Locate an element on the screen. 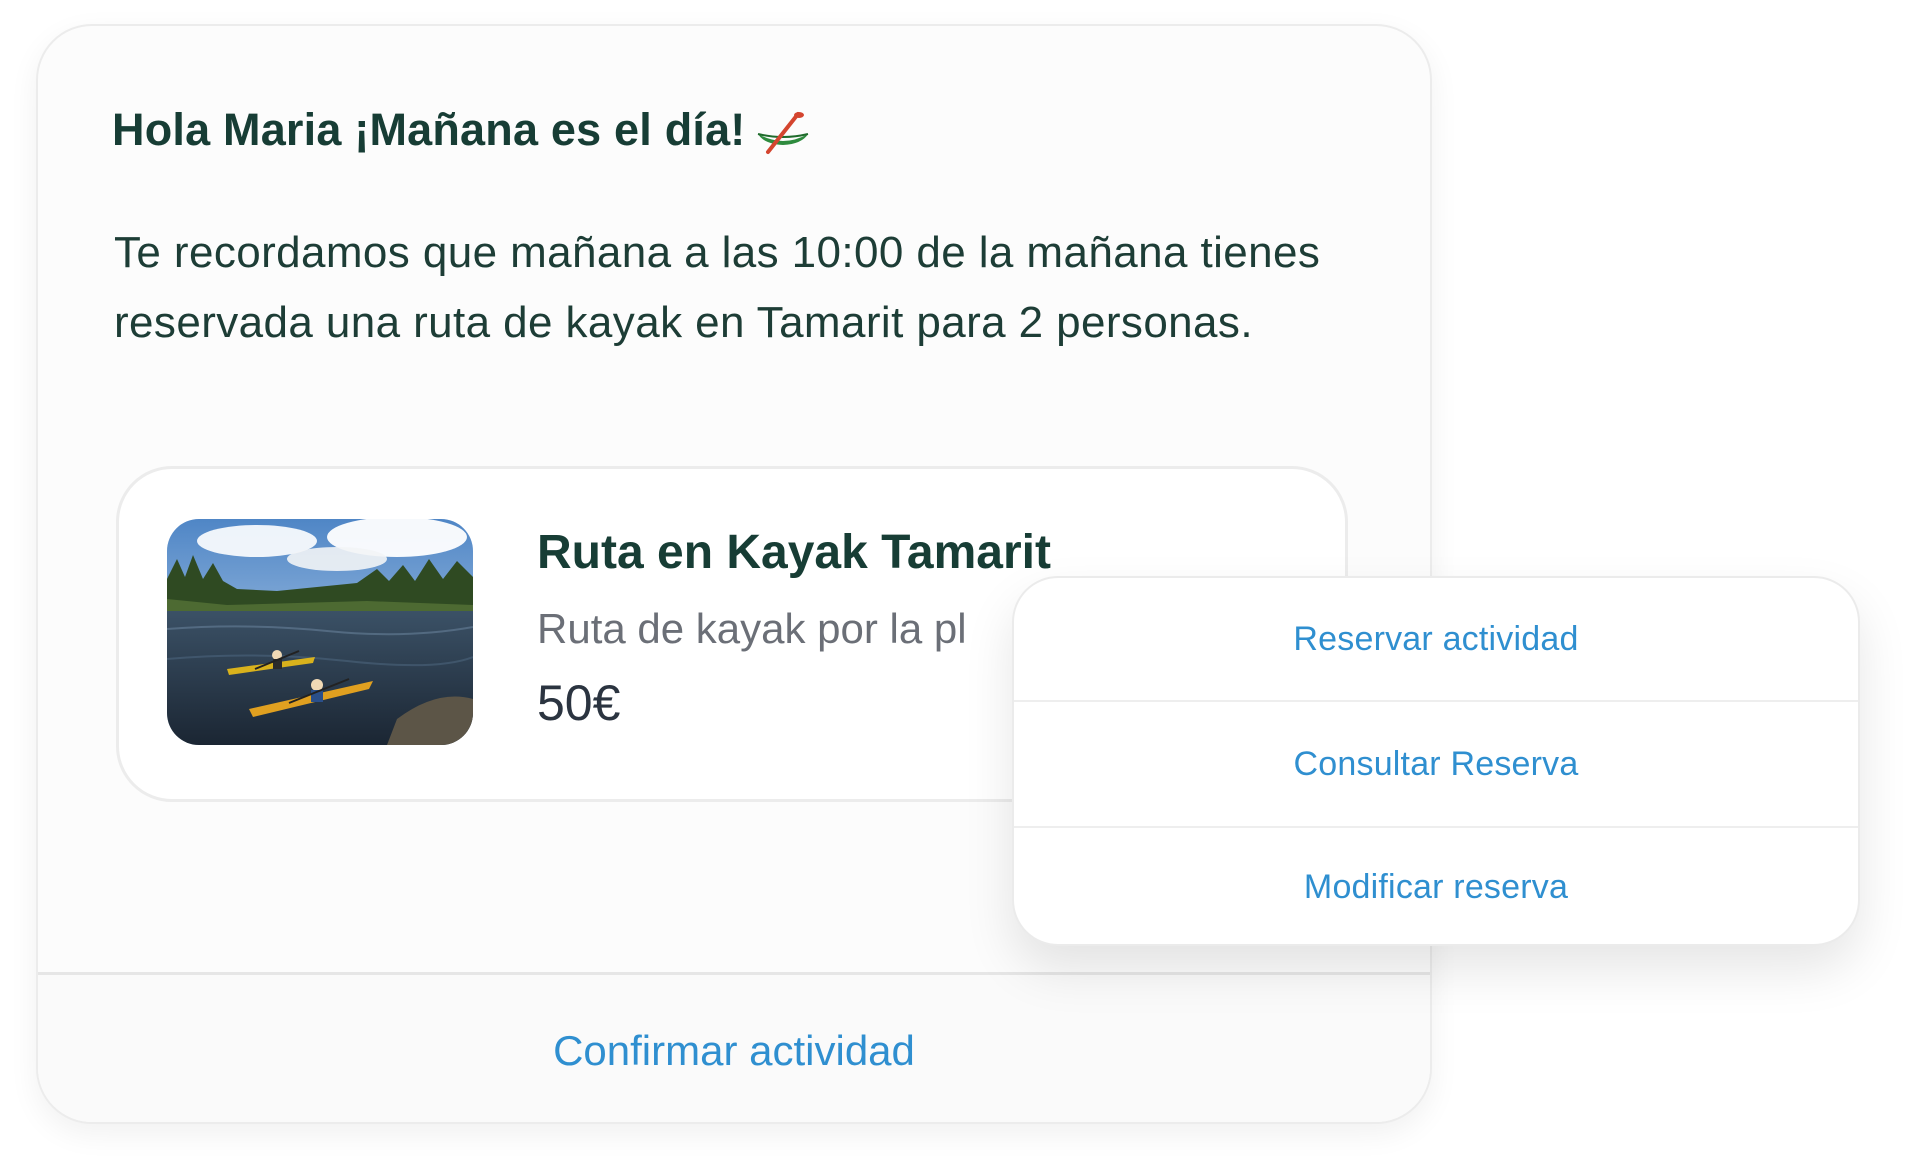 The image size is (1920, 1167). product-title: Ruta en Kayak Tamarit is located at coordinates (794, 552).